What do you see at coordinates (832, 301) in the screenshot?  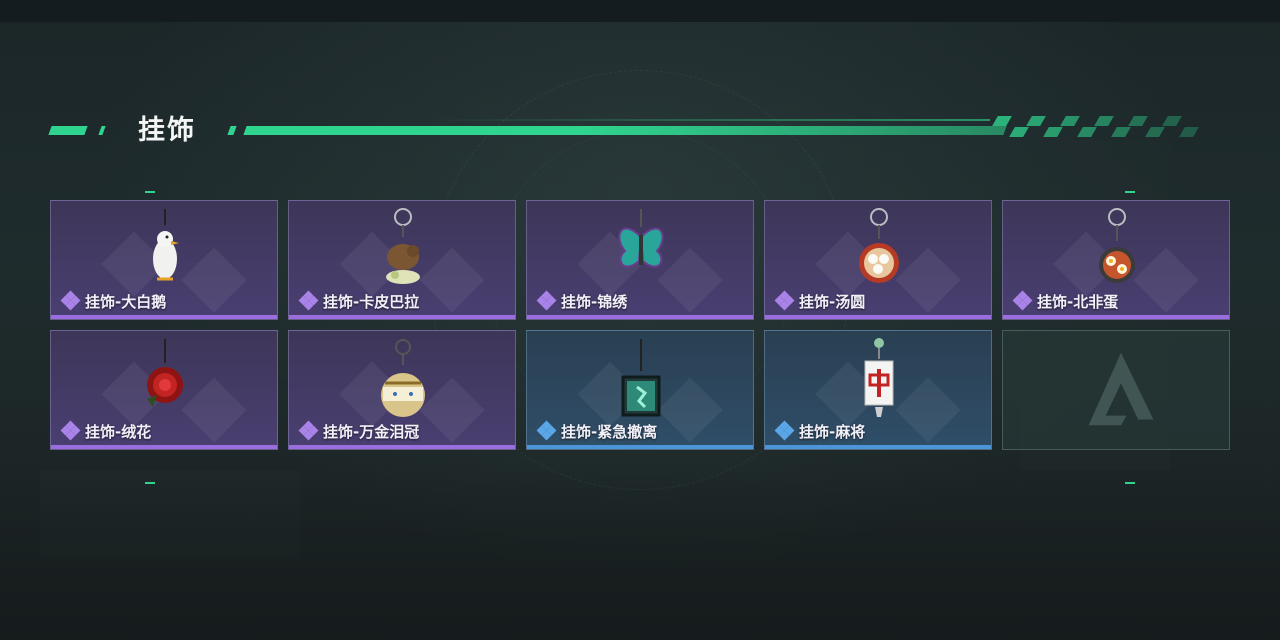 I see `charm-name: 挂饰-汤圆` at bounding box center [832, 301].